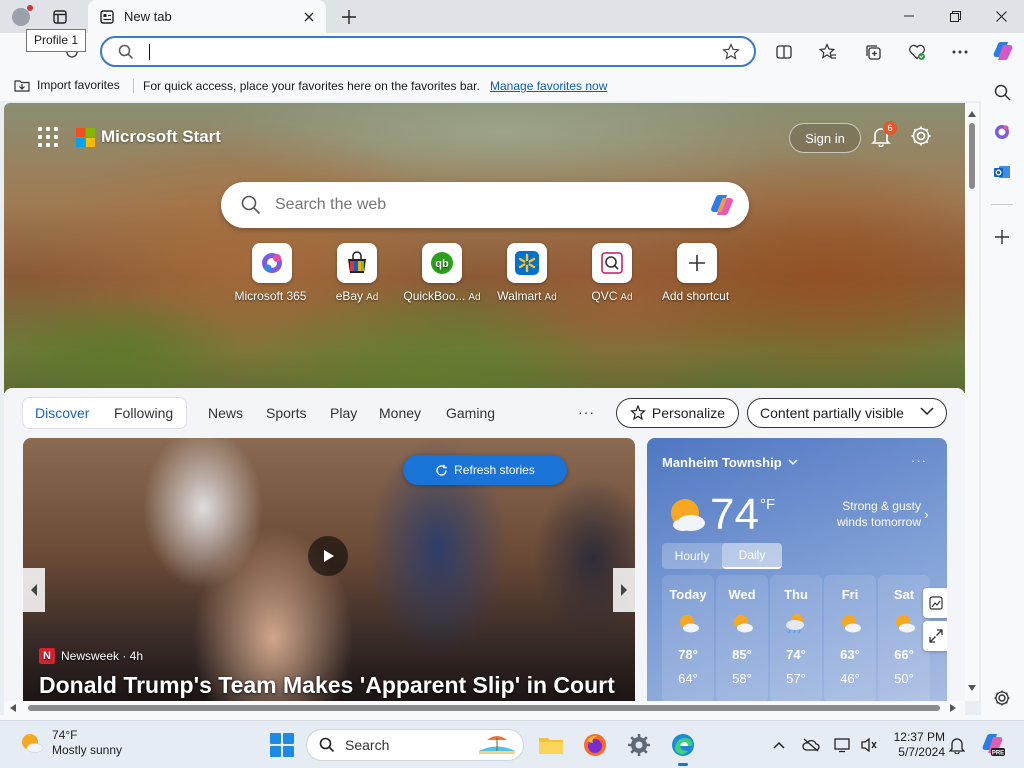 This screenshot has height=768, width=1024. I want to click on forecast-day: Thu 74° 57°, so click(796, 638).